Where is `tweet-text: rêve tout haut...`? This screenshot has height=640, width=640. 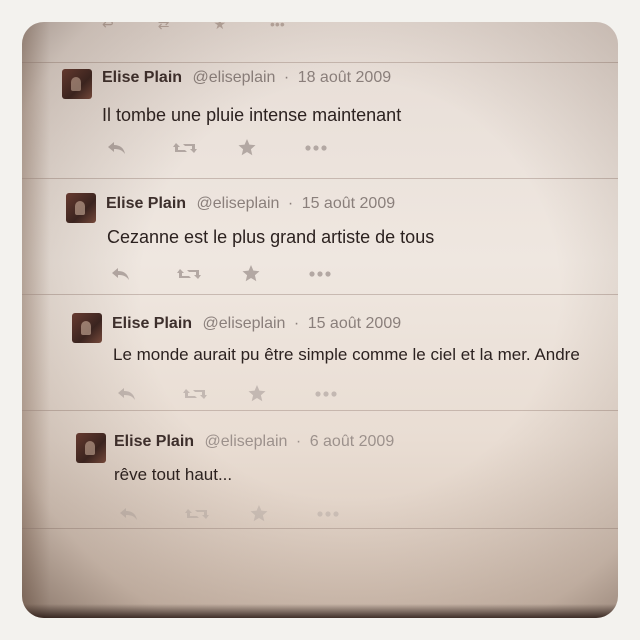
tweet-text: rêve tout haut... is located at coordinates (173, 474).